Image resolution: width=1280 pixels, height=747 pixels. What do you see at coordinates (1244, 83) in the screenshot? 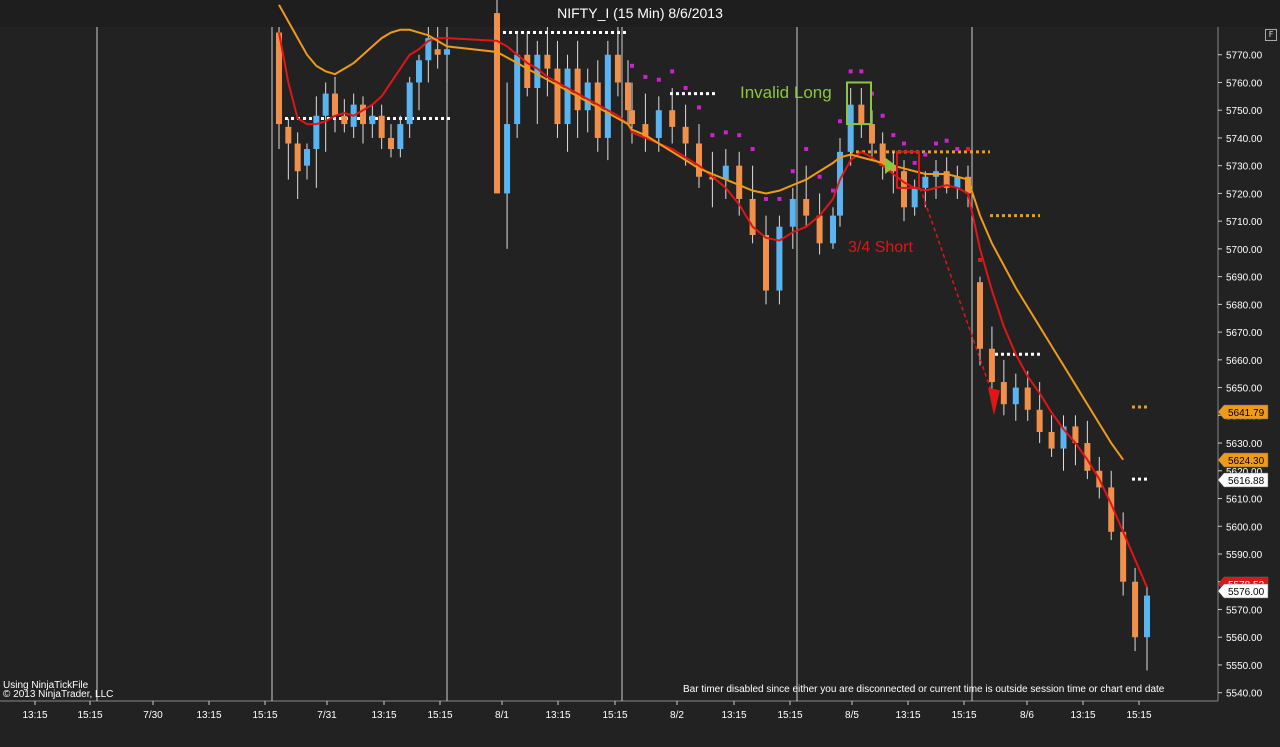
I see `y-tick-label: 5760.00` at bounding box center [1244, 83].